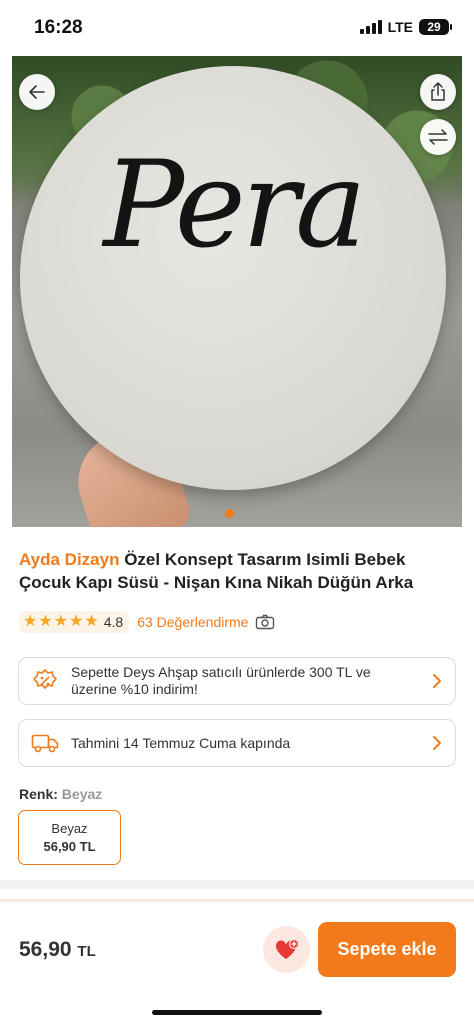 This screenshot has width=474, height=1024. Describe the element at coordinates (60, 794) in the screenshot. I see `color-label: Renk: Beyaz` at that location.